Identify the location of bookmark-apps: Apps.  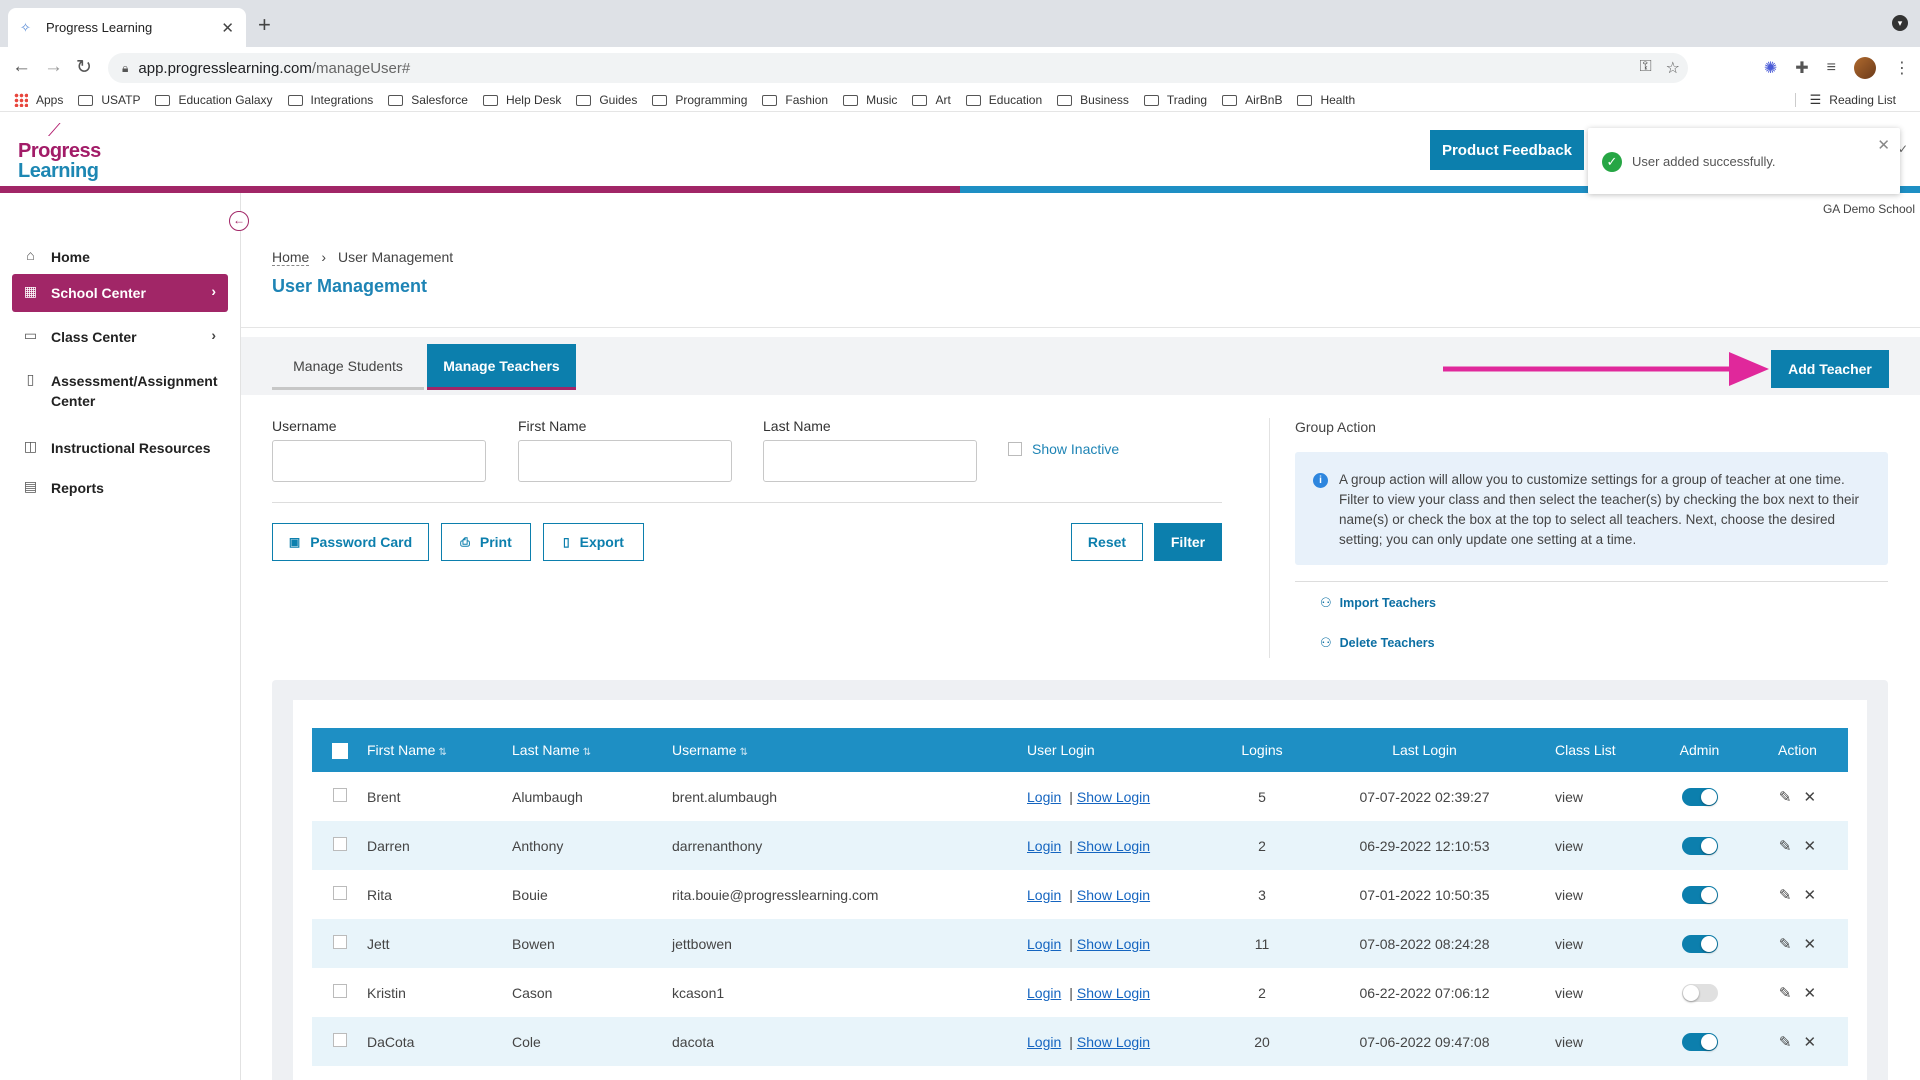
(38, 100).